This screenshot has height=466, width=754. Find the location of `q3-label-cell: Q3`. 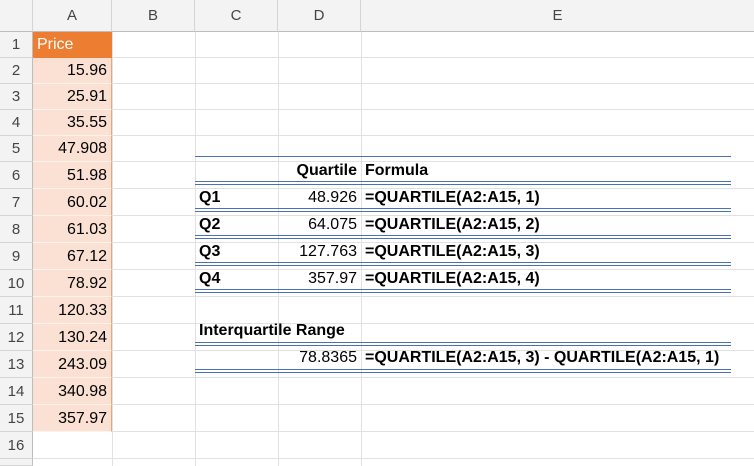

q3-label-cell: Q3 is located at coordinates (236, 252).